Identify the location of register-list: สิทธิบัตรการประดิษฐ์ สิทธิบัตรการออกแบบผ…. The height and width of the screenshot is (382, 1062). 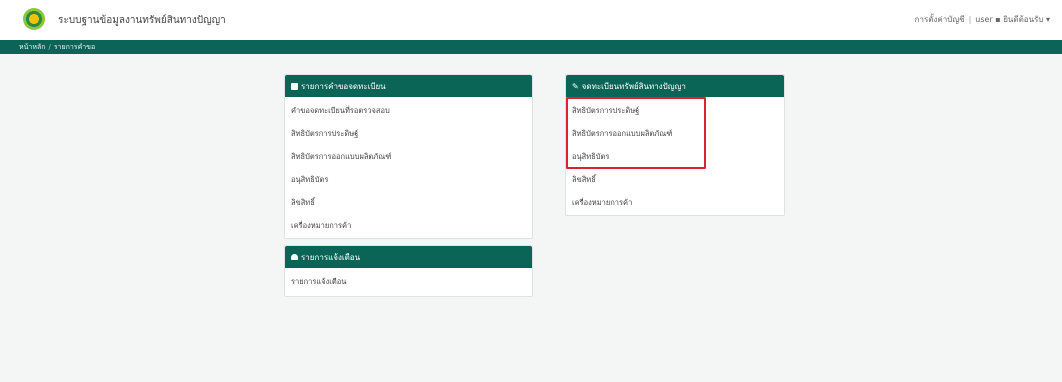
(675, 155).